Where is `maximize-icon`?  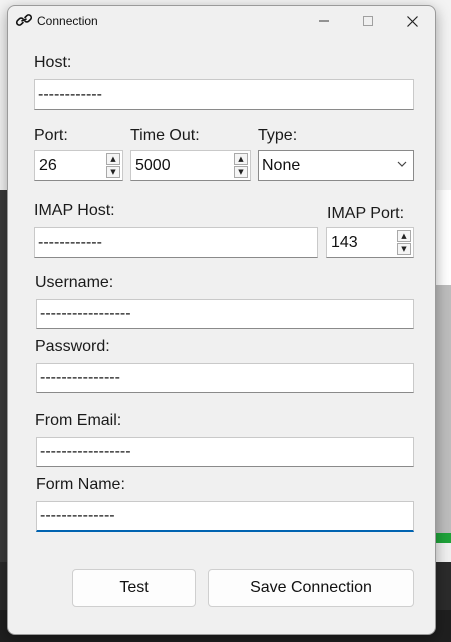
maximize-icon is located at coordinates (368, 21).